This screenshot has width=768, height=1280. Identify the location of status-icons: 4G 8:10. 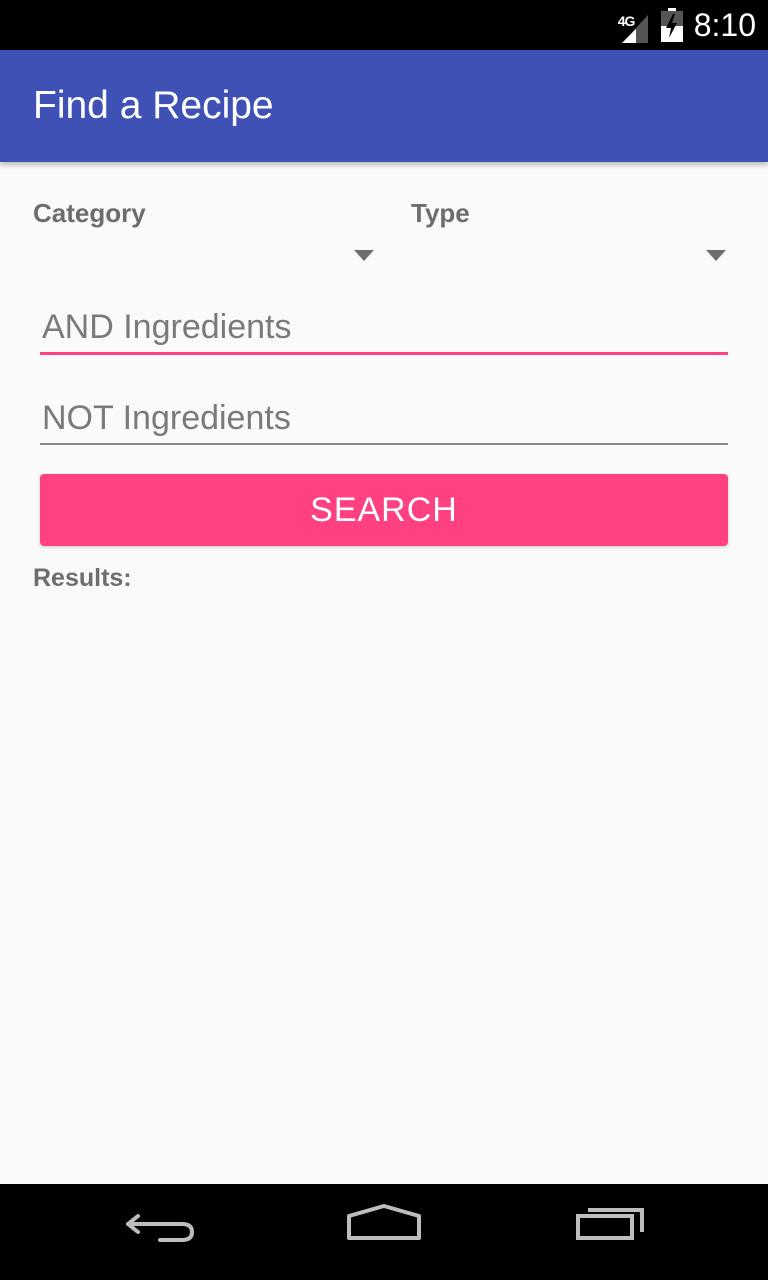
(686, 25).